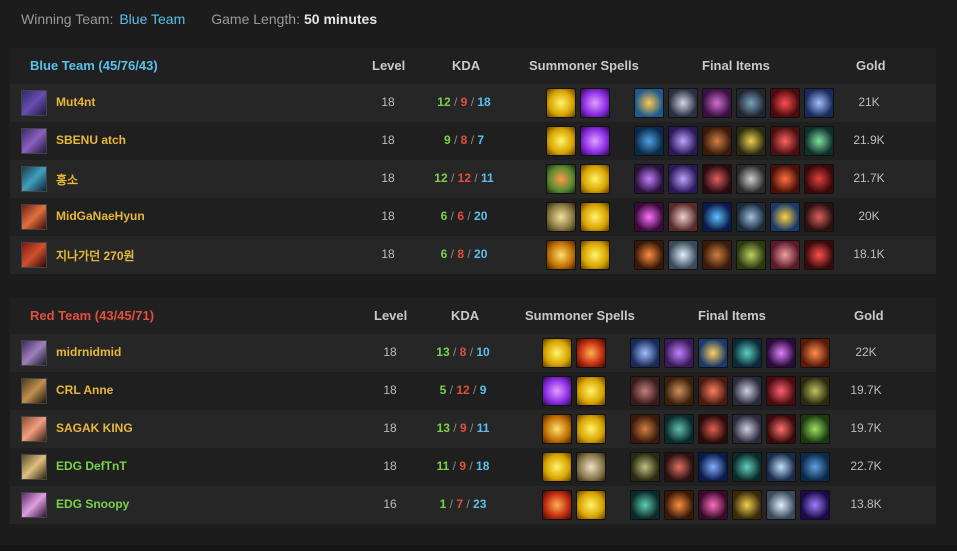 This screenshot has height=551, width=957. What do you see at coordinates (473, 505) in the screenshot?
I see `player-row: EDG Snoopy 16 1 / 7 / 23 13.8K` at bounding box center [473, 505].